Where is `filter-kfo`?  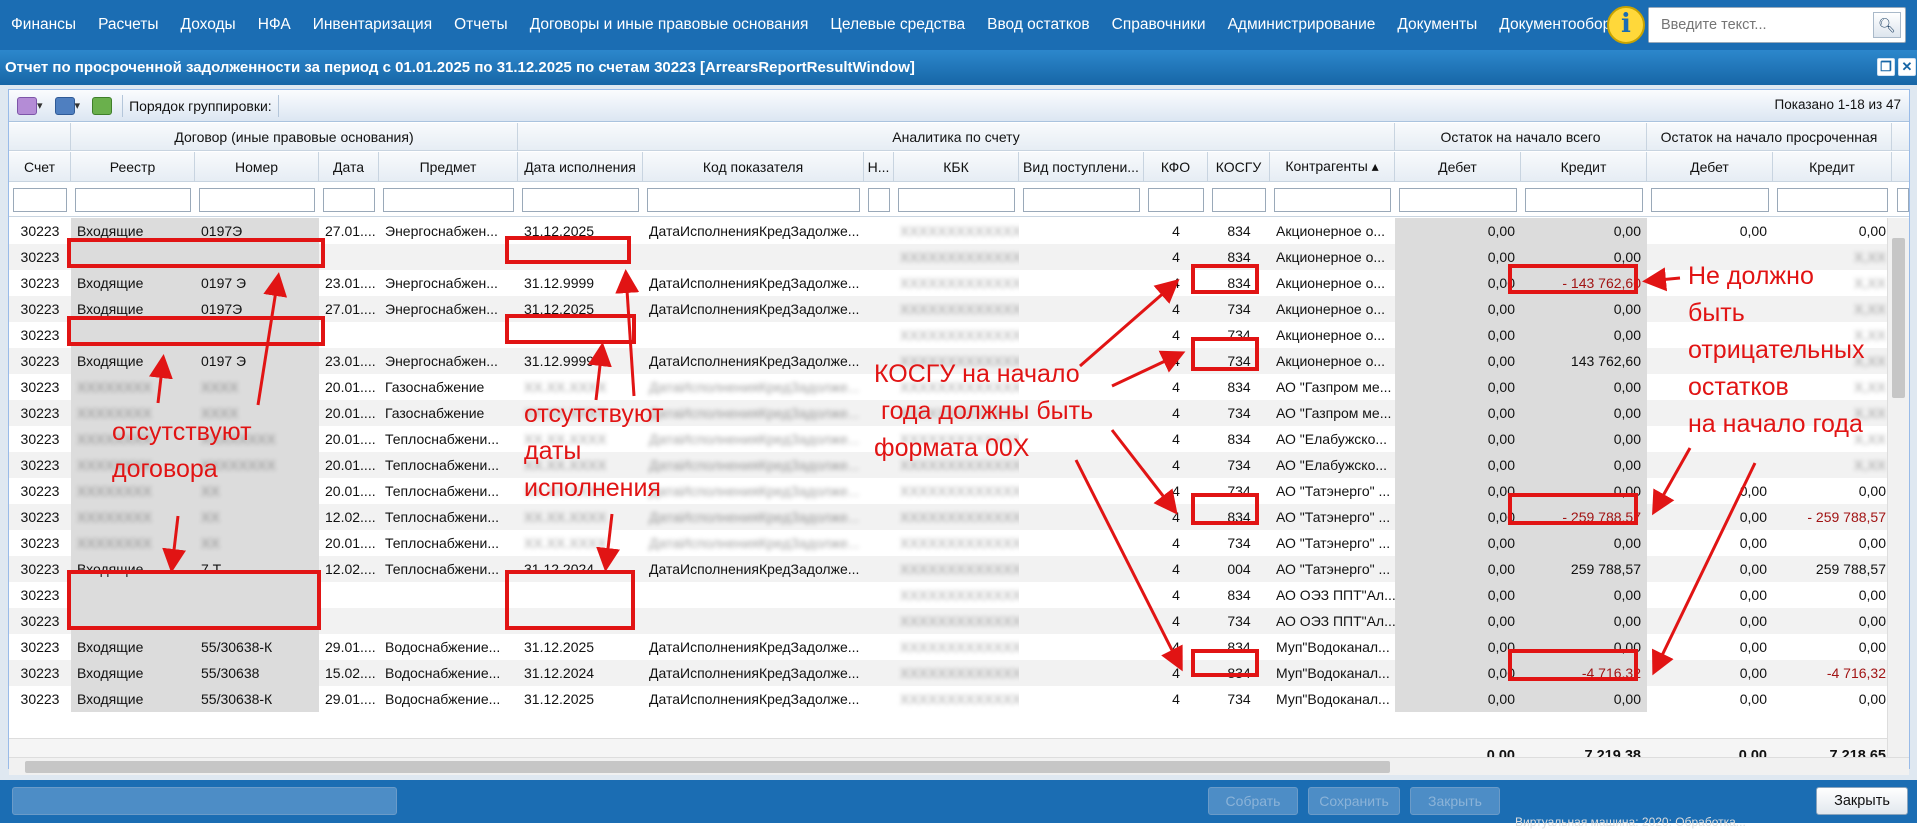 filter-kfo is located at coordinates (1176, 200).